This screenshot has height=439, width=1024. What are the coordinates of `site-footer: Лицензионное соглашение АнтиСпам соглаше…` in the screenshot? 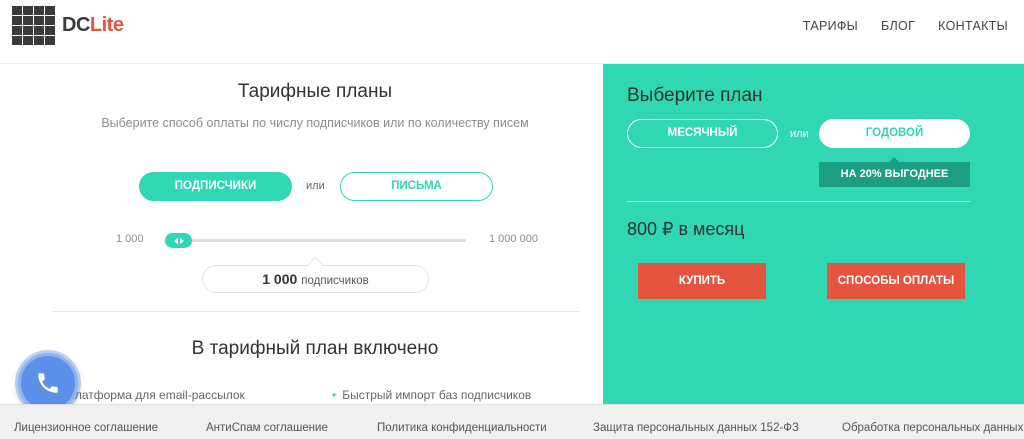 It's located at (512, 421).